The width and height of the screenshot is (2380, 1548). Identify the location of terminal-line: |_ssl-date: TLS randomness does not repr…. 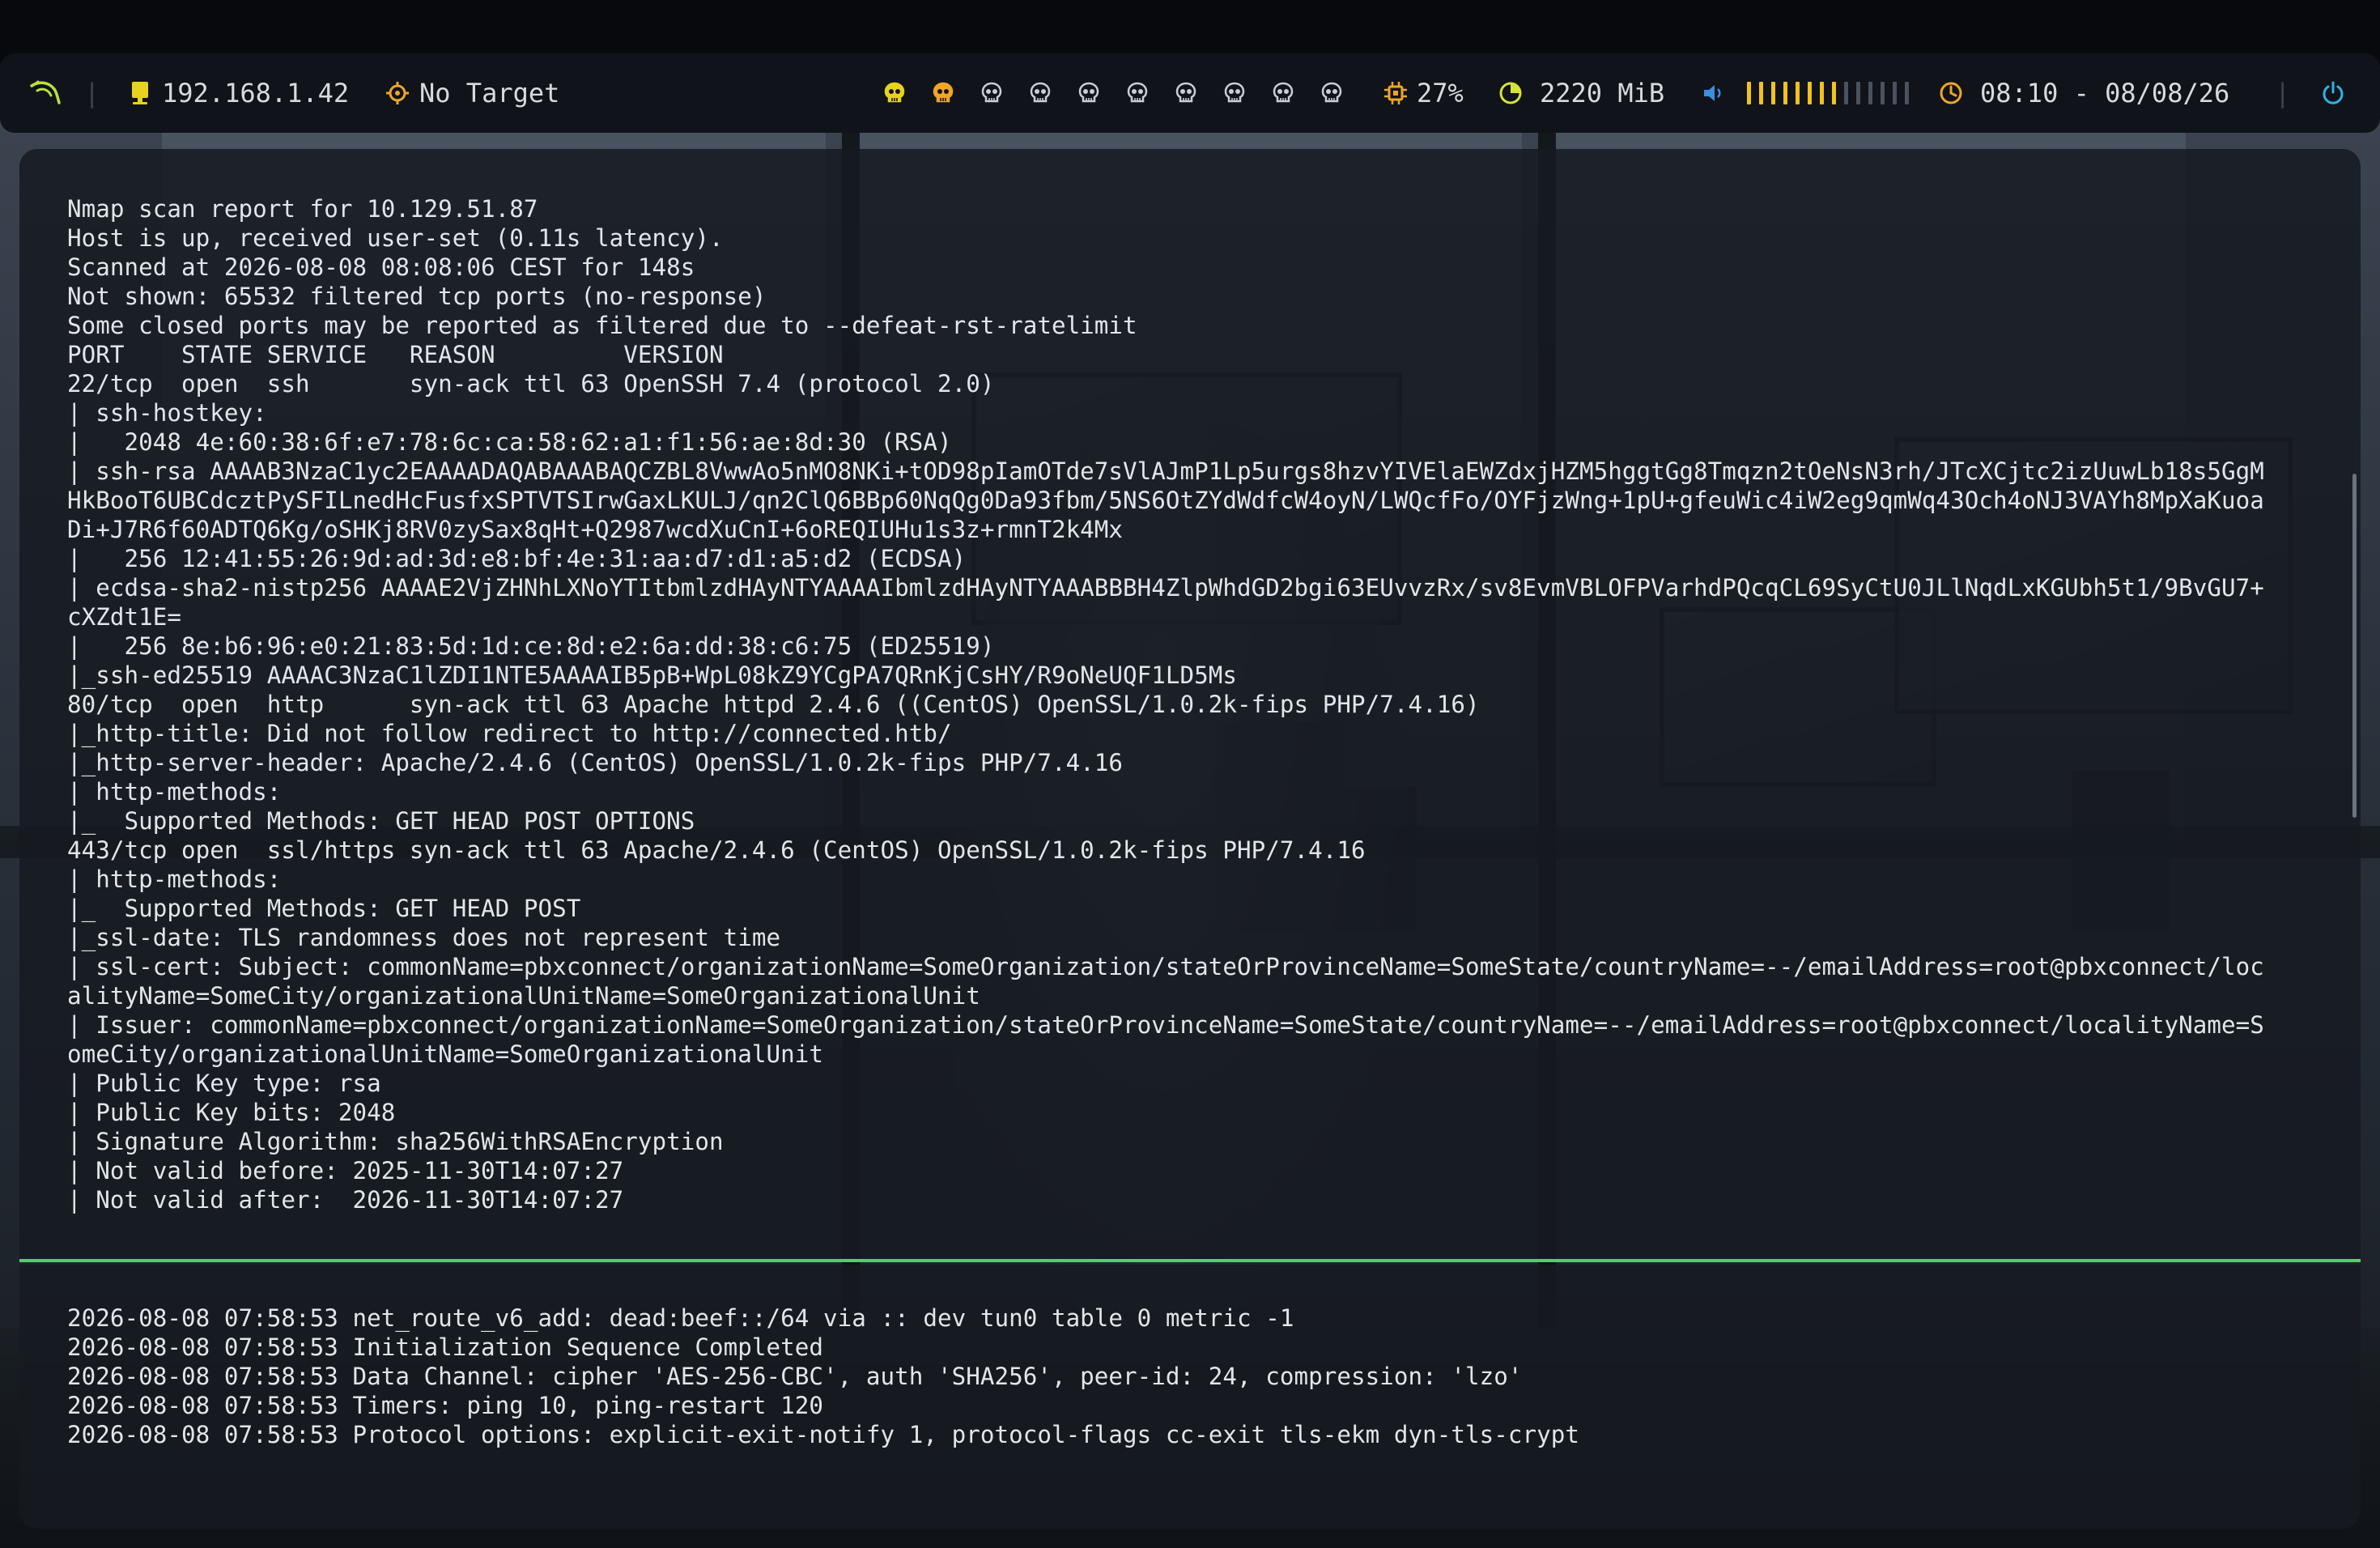
(424, 937).